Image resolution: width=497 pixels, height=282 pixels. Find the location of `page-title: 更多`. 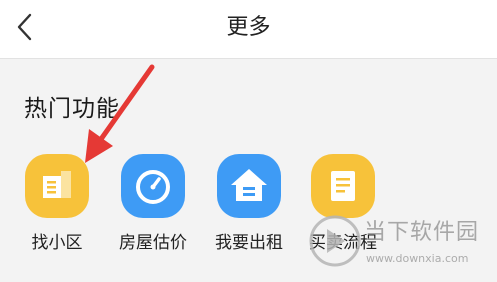

page-title: 更多 is located at coordinates (248, 27).